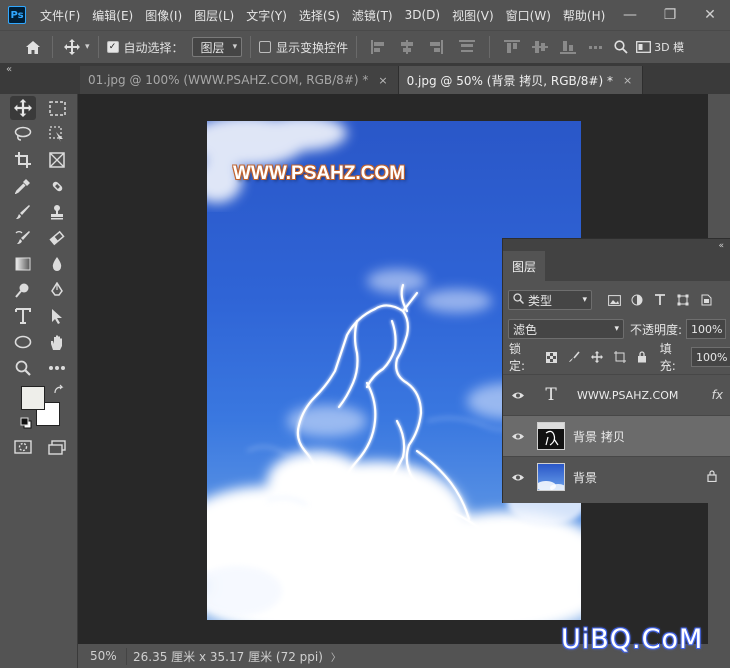 The height and width of the screenshot is (668, 730). Describe the element at coordinates (597, 357) in the screenshot. I see `lock-position-icon` at that location.